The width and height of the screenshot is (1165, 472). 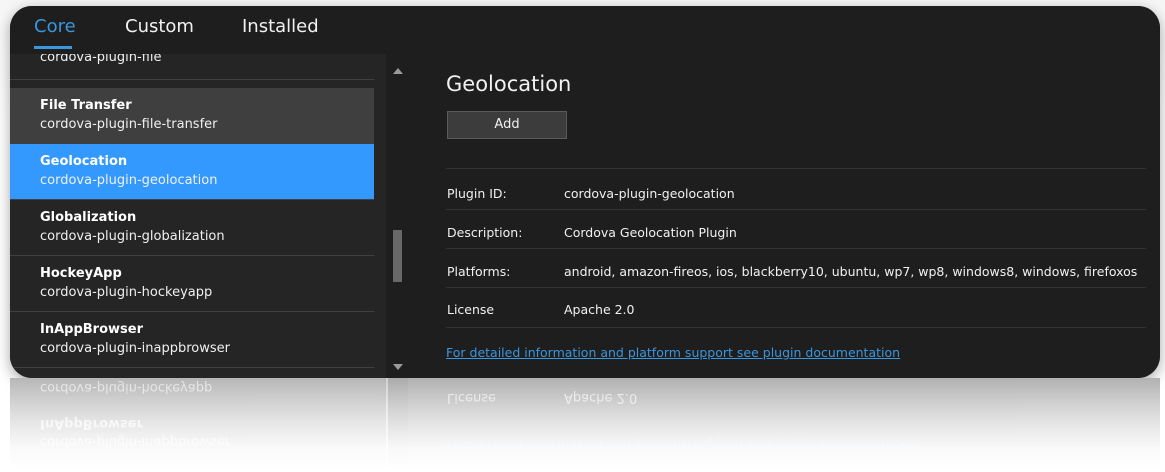 What do you see at coordinates (471, 309) in the screenshot?
I see `license-label: License` at bounding box center [471, 309].